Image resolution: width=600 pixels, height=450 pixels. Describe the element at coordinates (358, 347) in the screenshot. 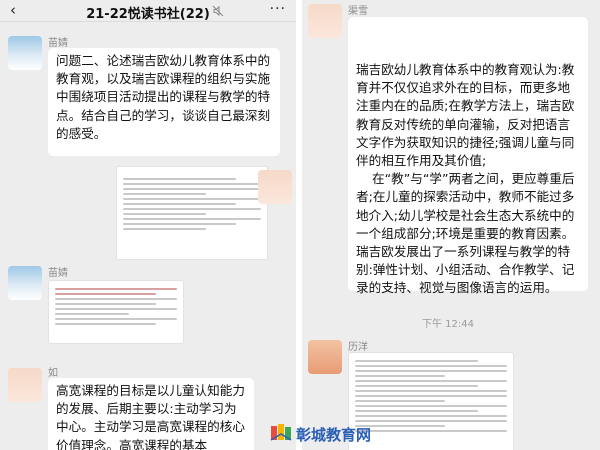

I see `sender-name: 历洋` at that location.